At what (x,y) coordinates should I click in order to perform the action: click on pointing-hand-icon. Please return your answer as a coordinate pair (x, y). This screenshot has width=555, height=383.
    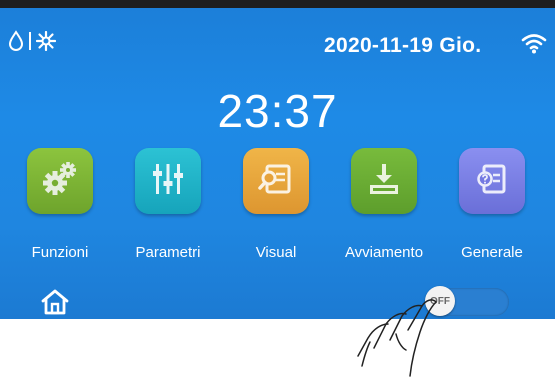
    Looking at the image, I should click on (395, 336).